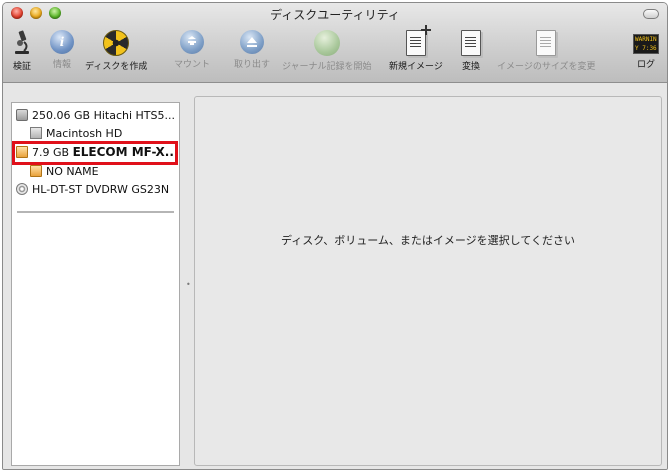 This screenshot has width=669, height=471. What do you see at coordinates (72, 171) in the screenshot?
I see `volume-name: NO NAME` at bounding box center [72, 171].